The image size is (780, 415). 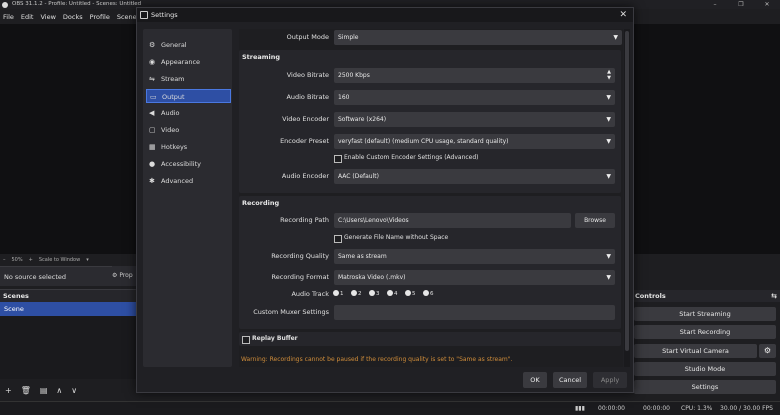 What do you see at coordinates (474, 312) in the screenshot?
I see `muxer-settings-input` at bounding box center [474, 312].